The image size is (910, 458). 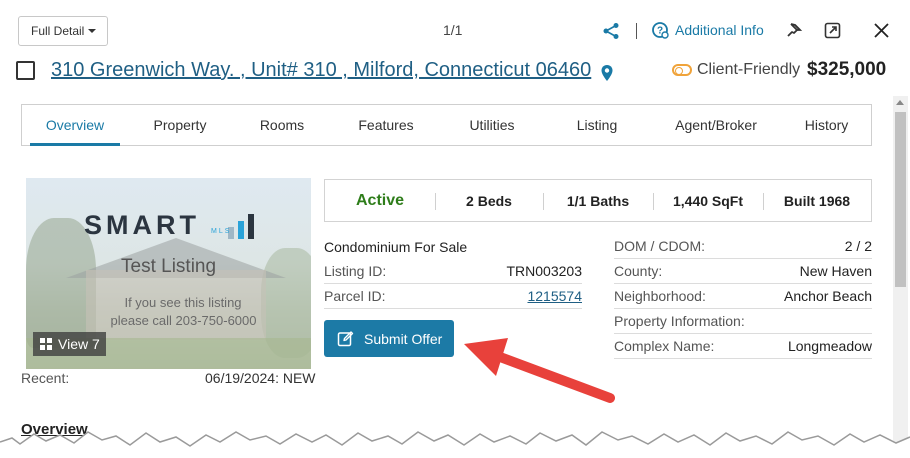 I want to click on tab-overview: Overview, so click(x=75, y=125).